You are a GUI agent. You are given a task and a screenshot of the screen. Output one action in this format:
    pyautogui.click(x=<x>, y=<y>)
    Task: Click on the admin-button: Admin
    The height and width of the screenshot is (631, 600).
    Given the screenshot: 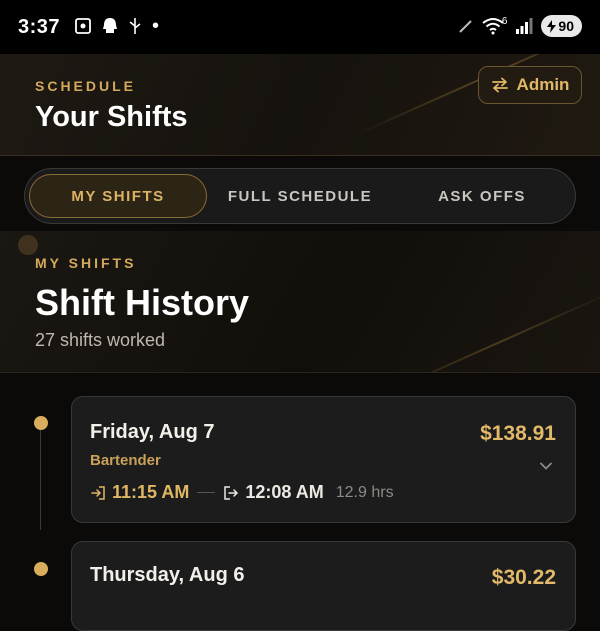 What is the action you would take?
    pyautogui.click(x=530, y=85)
    